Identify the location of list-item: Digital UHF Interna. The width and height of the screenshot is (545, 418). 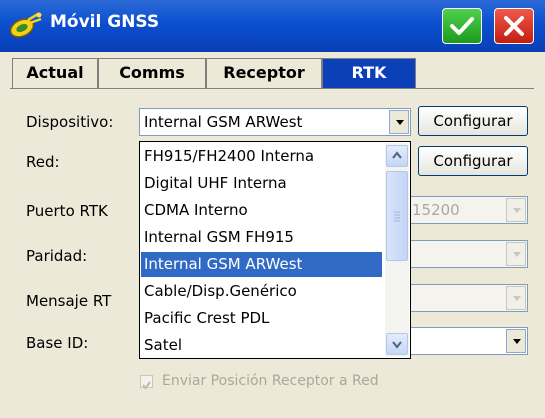
(261, 183).